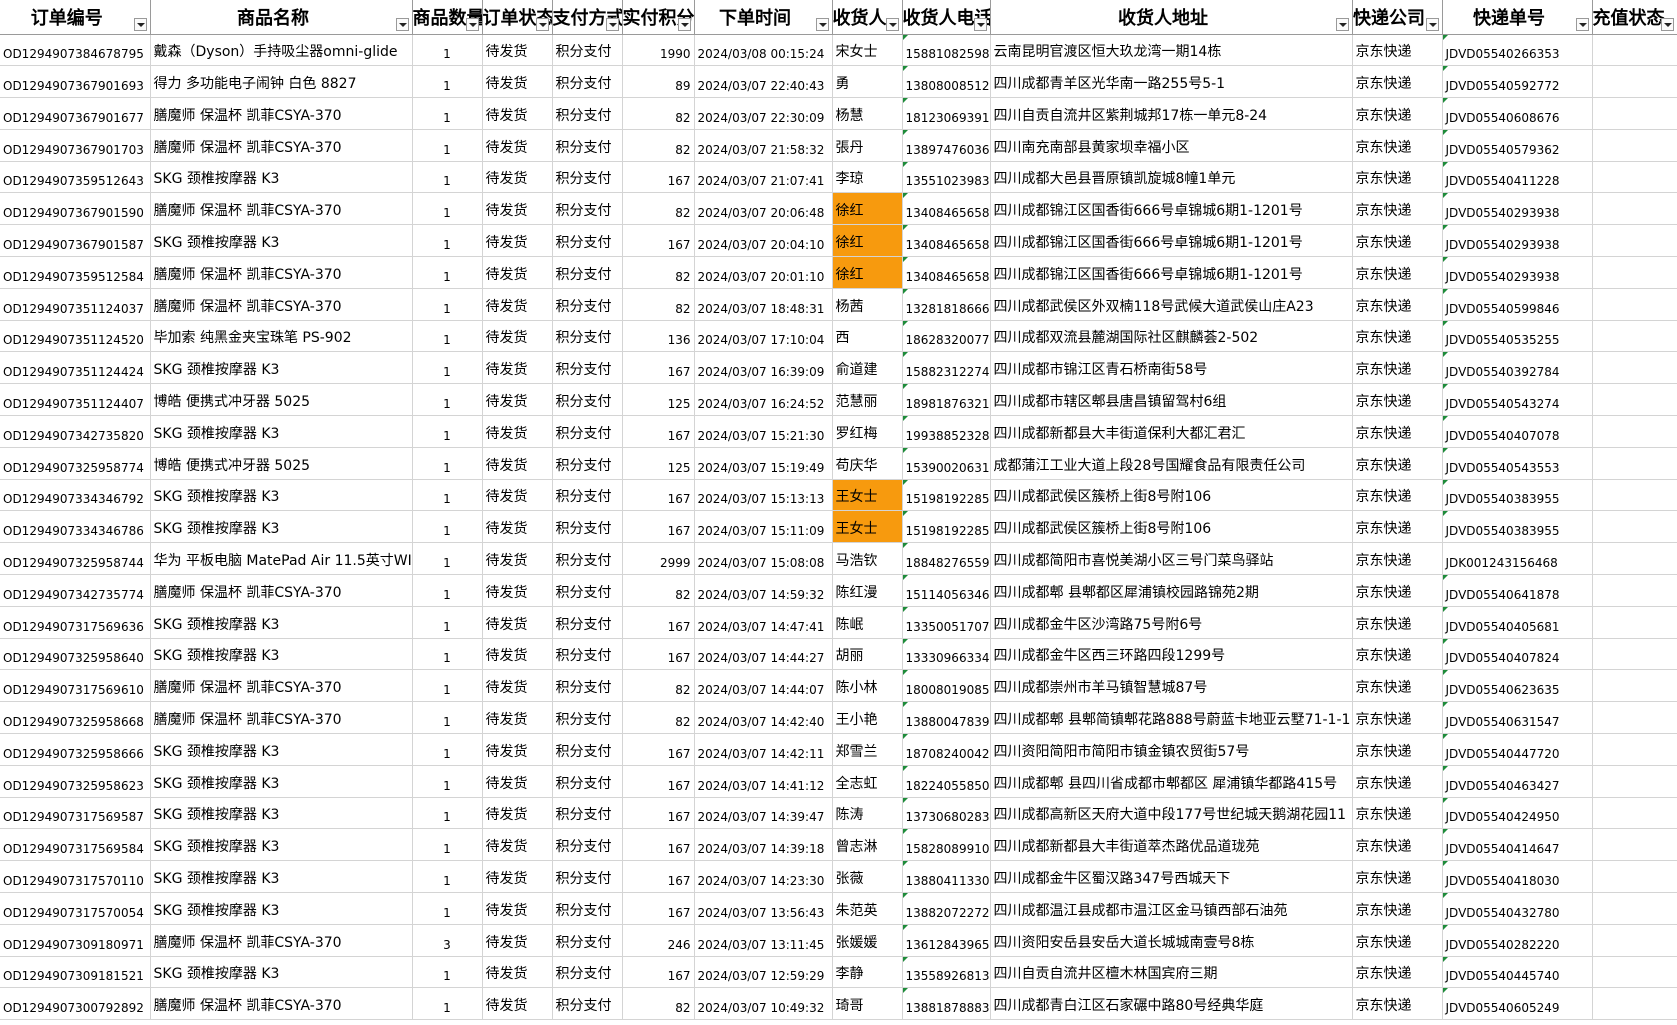 Image resolution: width=1677 pixels, height=1025 pixels. What do you see at coordinates (1171, 686) in the screenshot?
I see `cell-address: 四川成都崇州市羊马镇智慧城87号` at bounding box center [1171, 686].